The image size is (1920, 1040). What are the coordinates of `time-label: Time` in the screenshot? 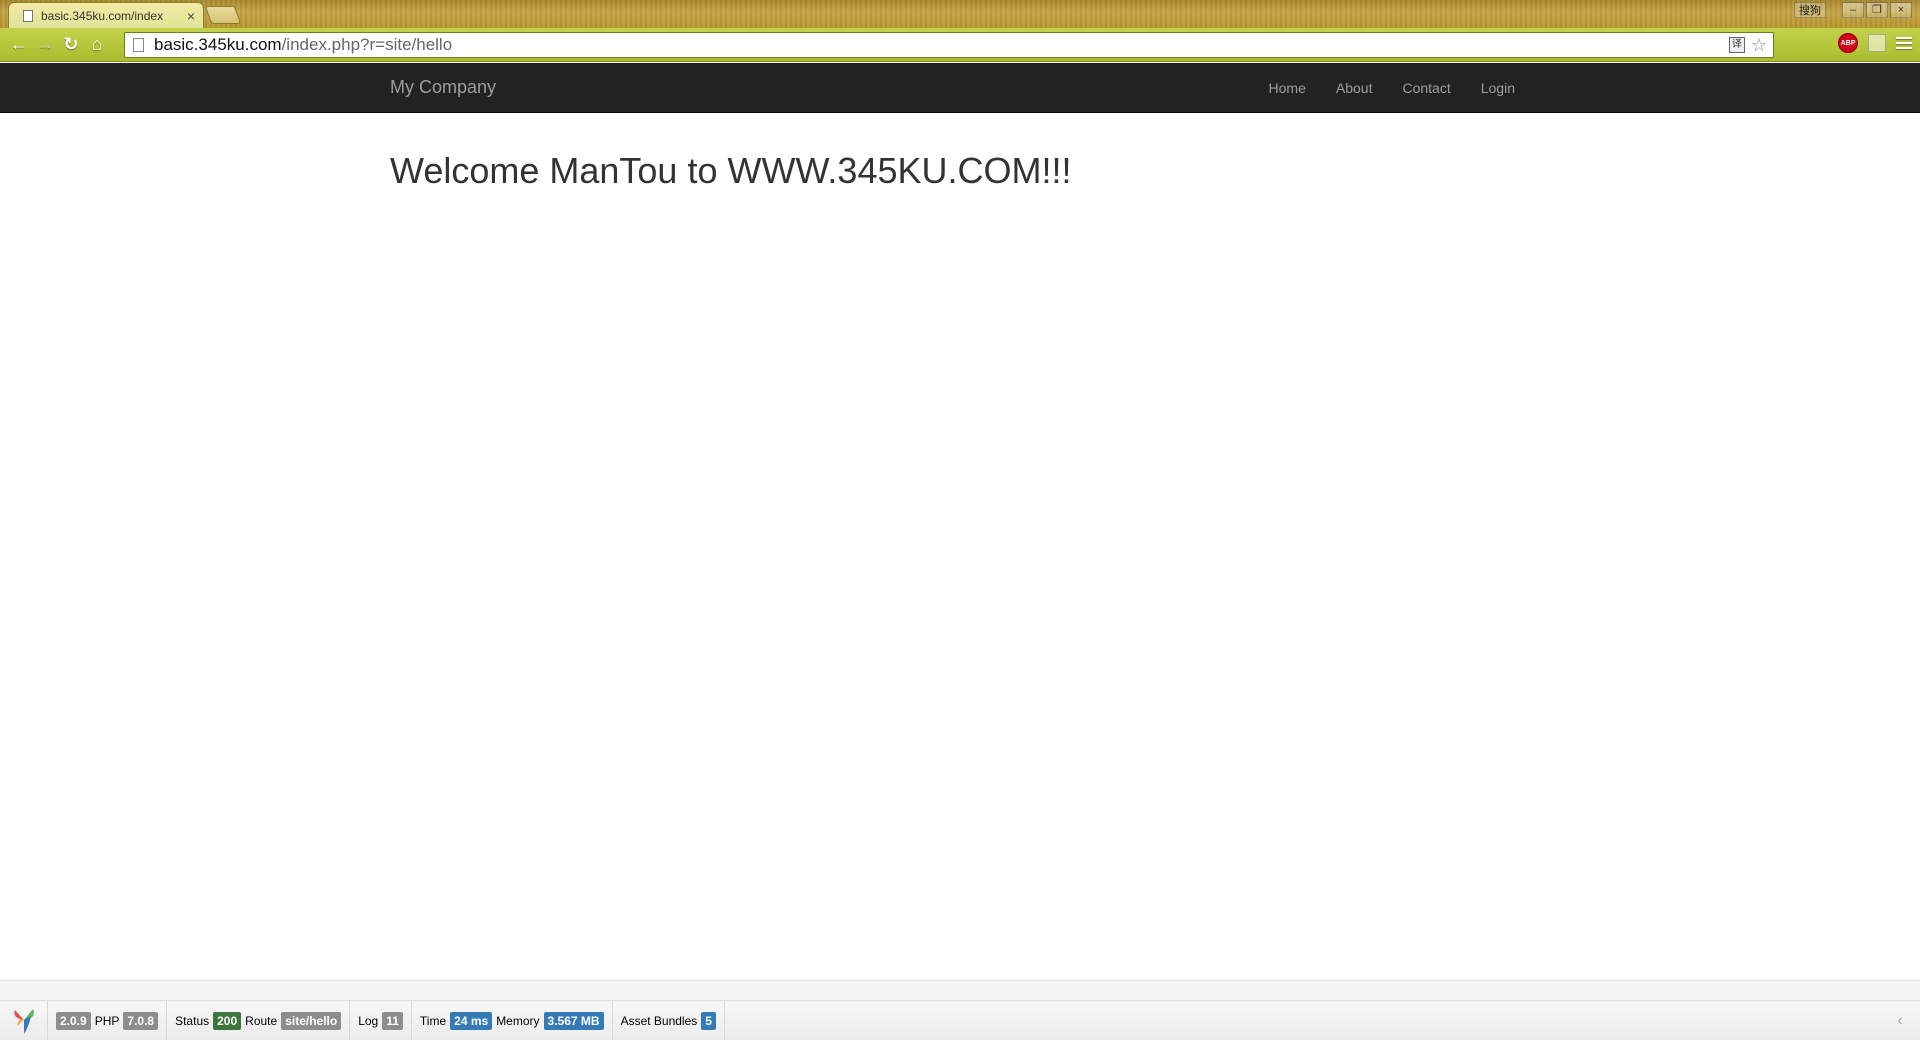 It's located at (433, 1020).